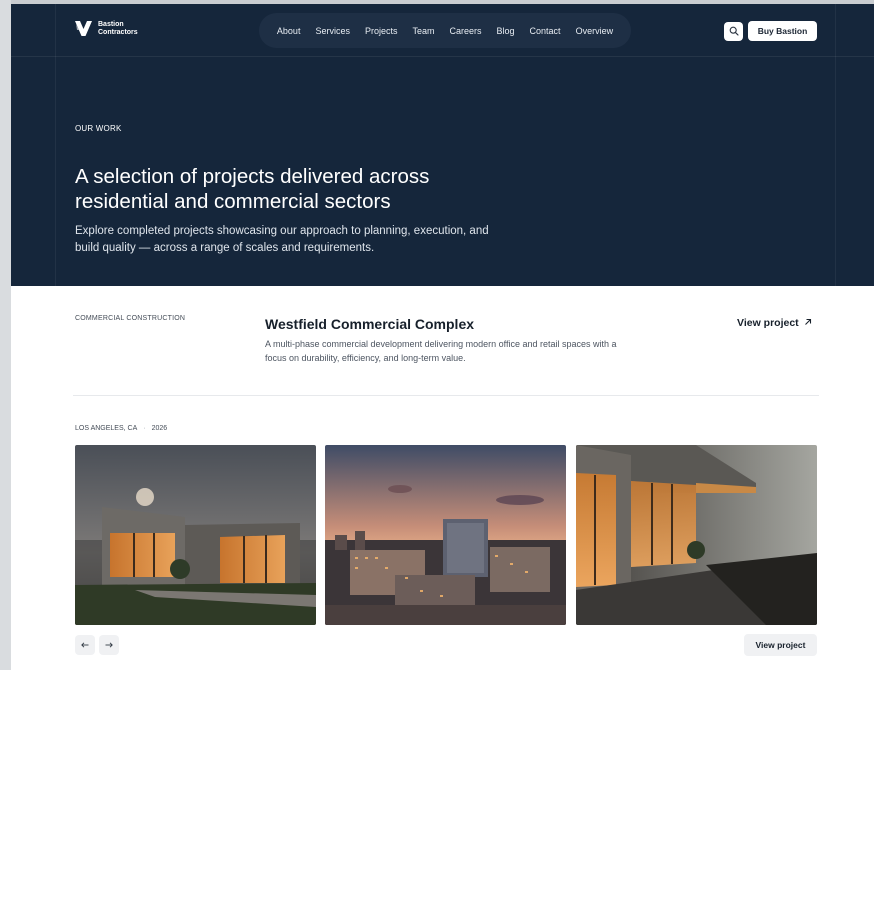  I want to click on nav-item-blog: Blog, so click(505, 31).